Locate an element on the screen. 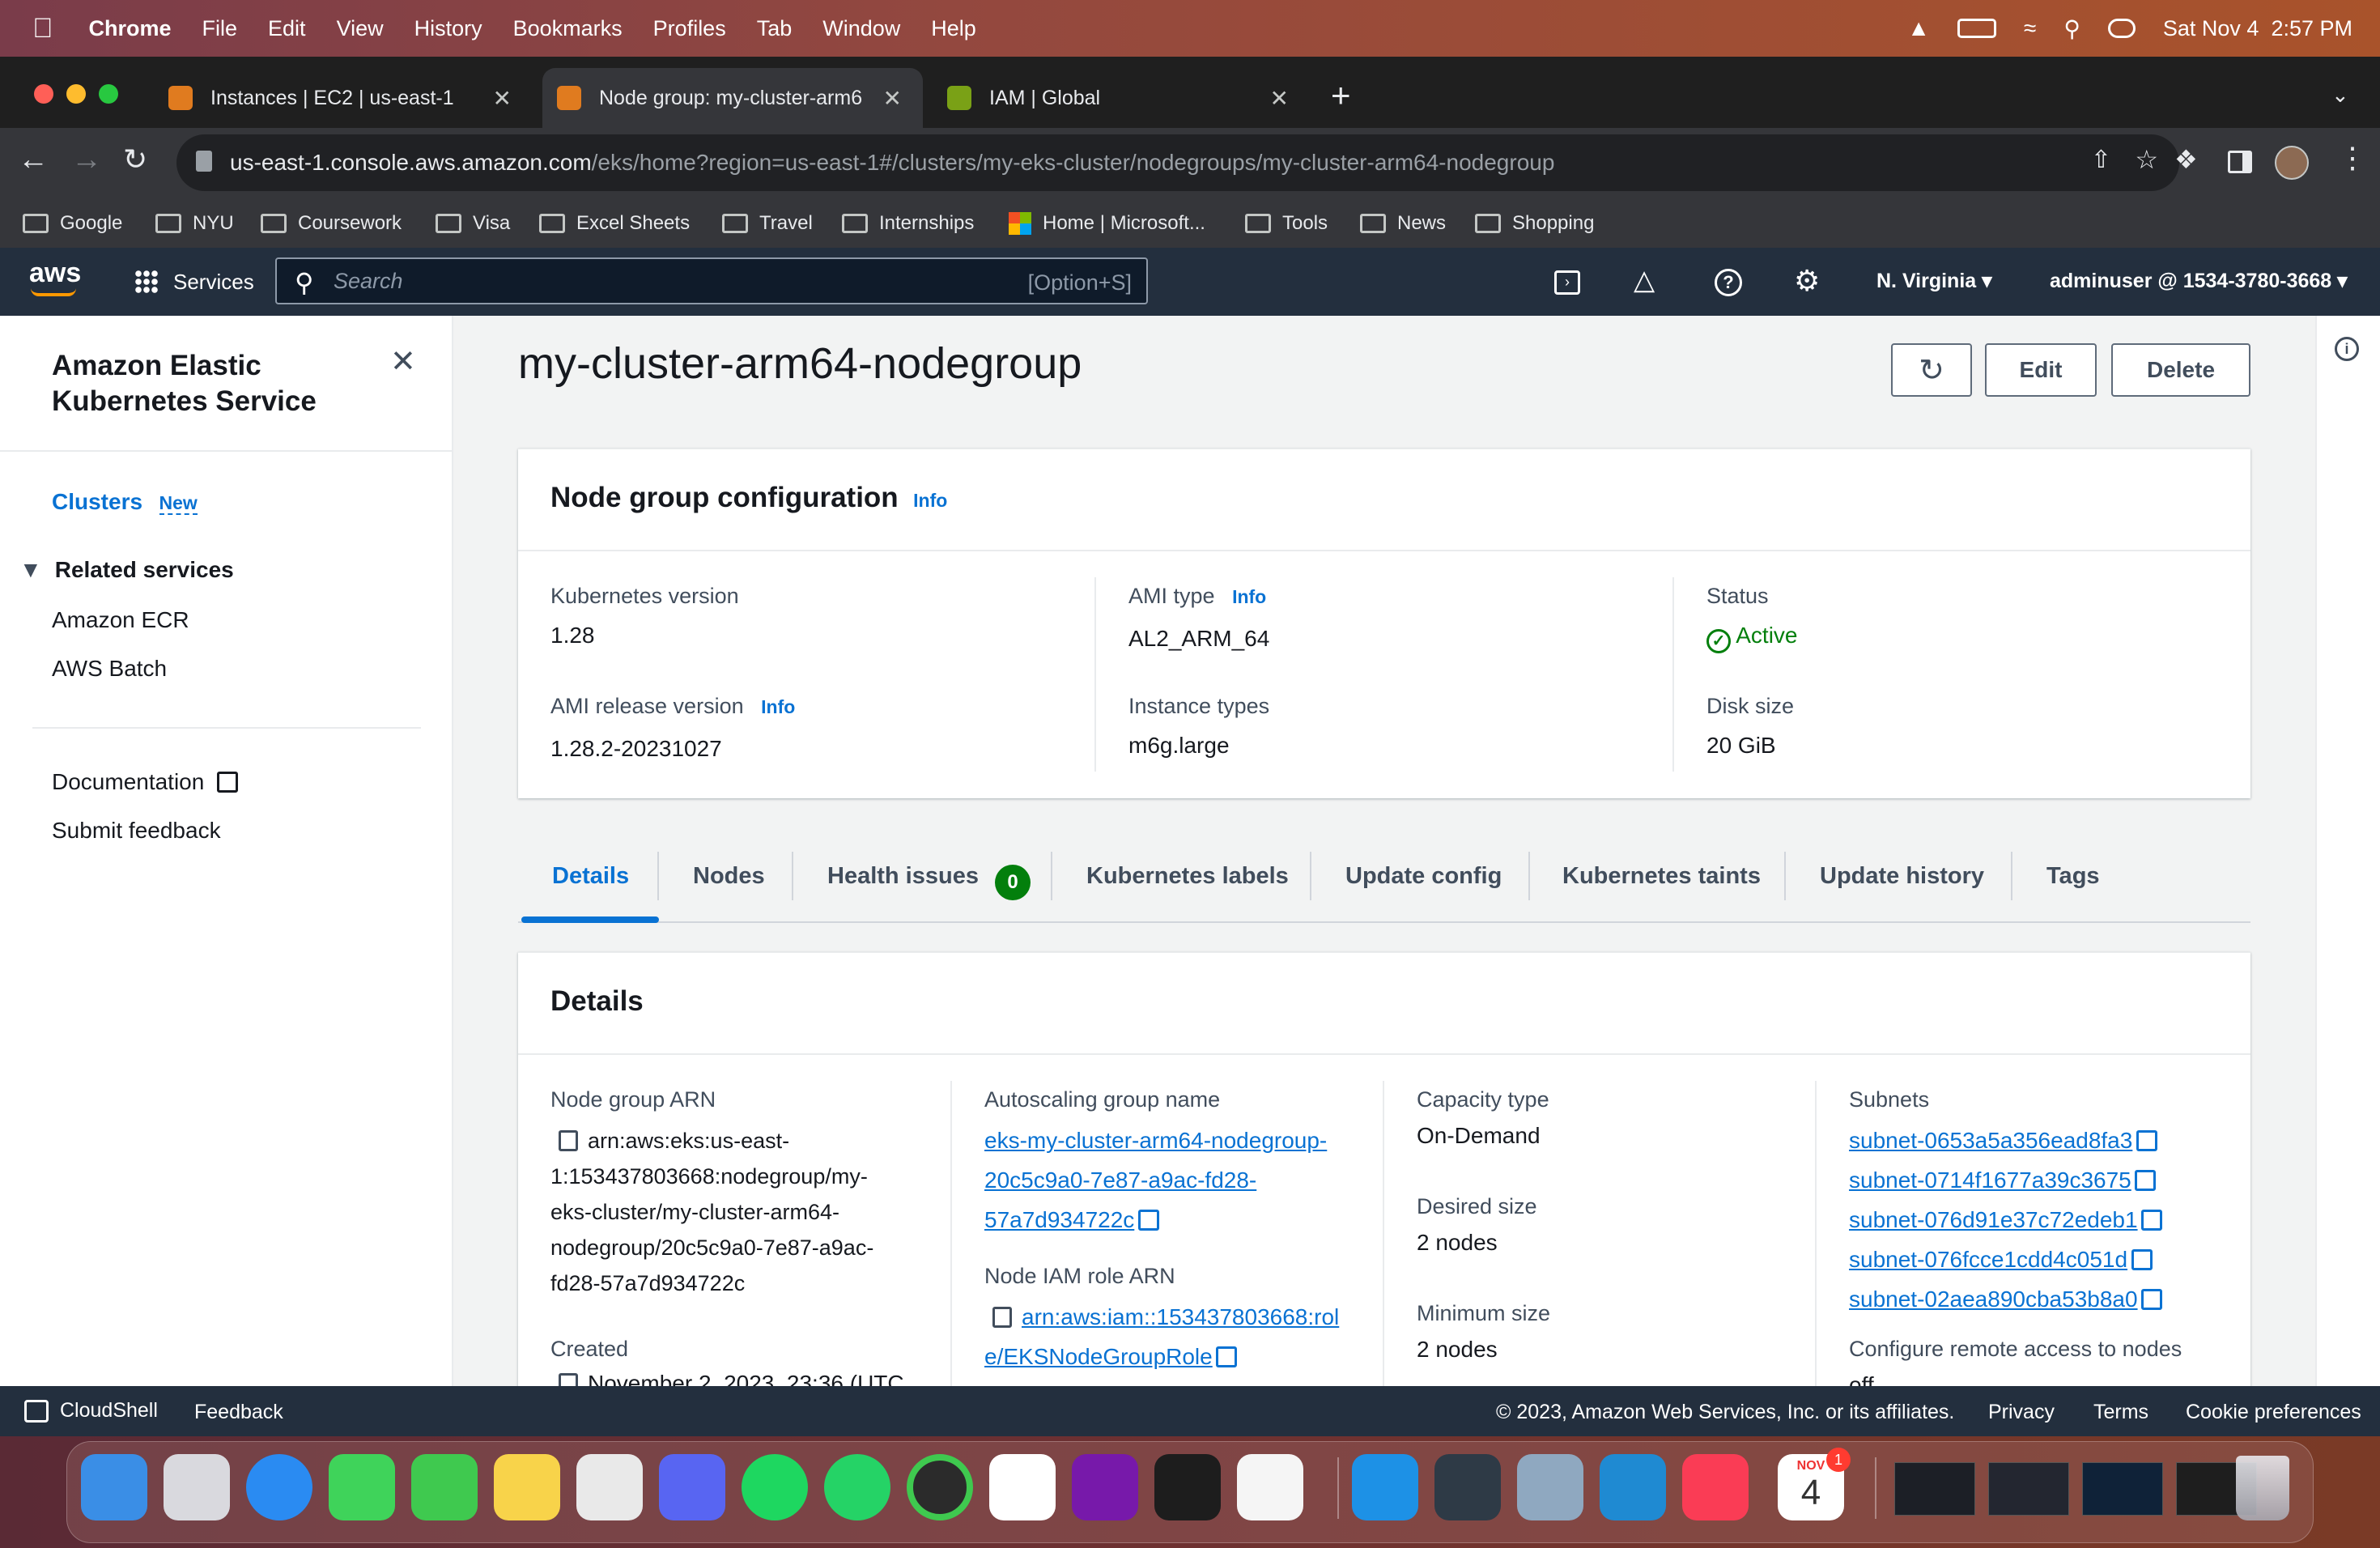  bookmark-folder: Tools is located at coordinates (1286, 223).